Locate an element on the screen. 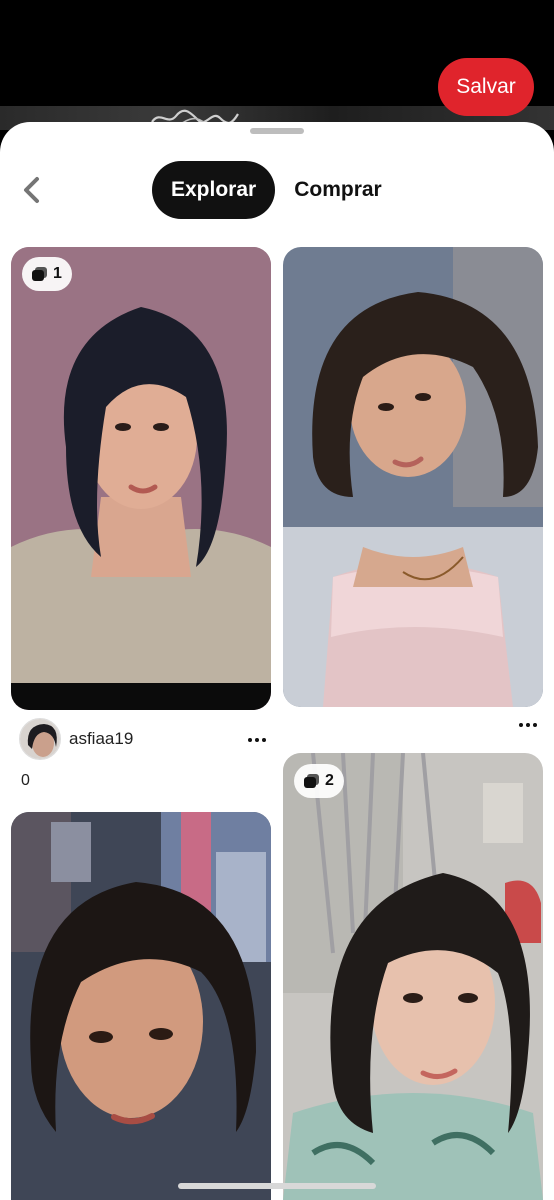 This screenshot has width=554, height=1200. multi-image-badge-4: 2 is located at coordinates (319, 781).